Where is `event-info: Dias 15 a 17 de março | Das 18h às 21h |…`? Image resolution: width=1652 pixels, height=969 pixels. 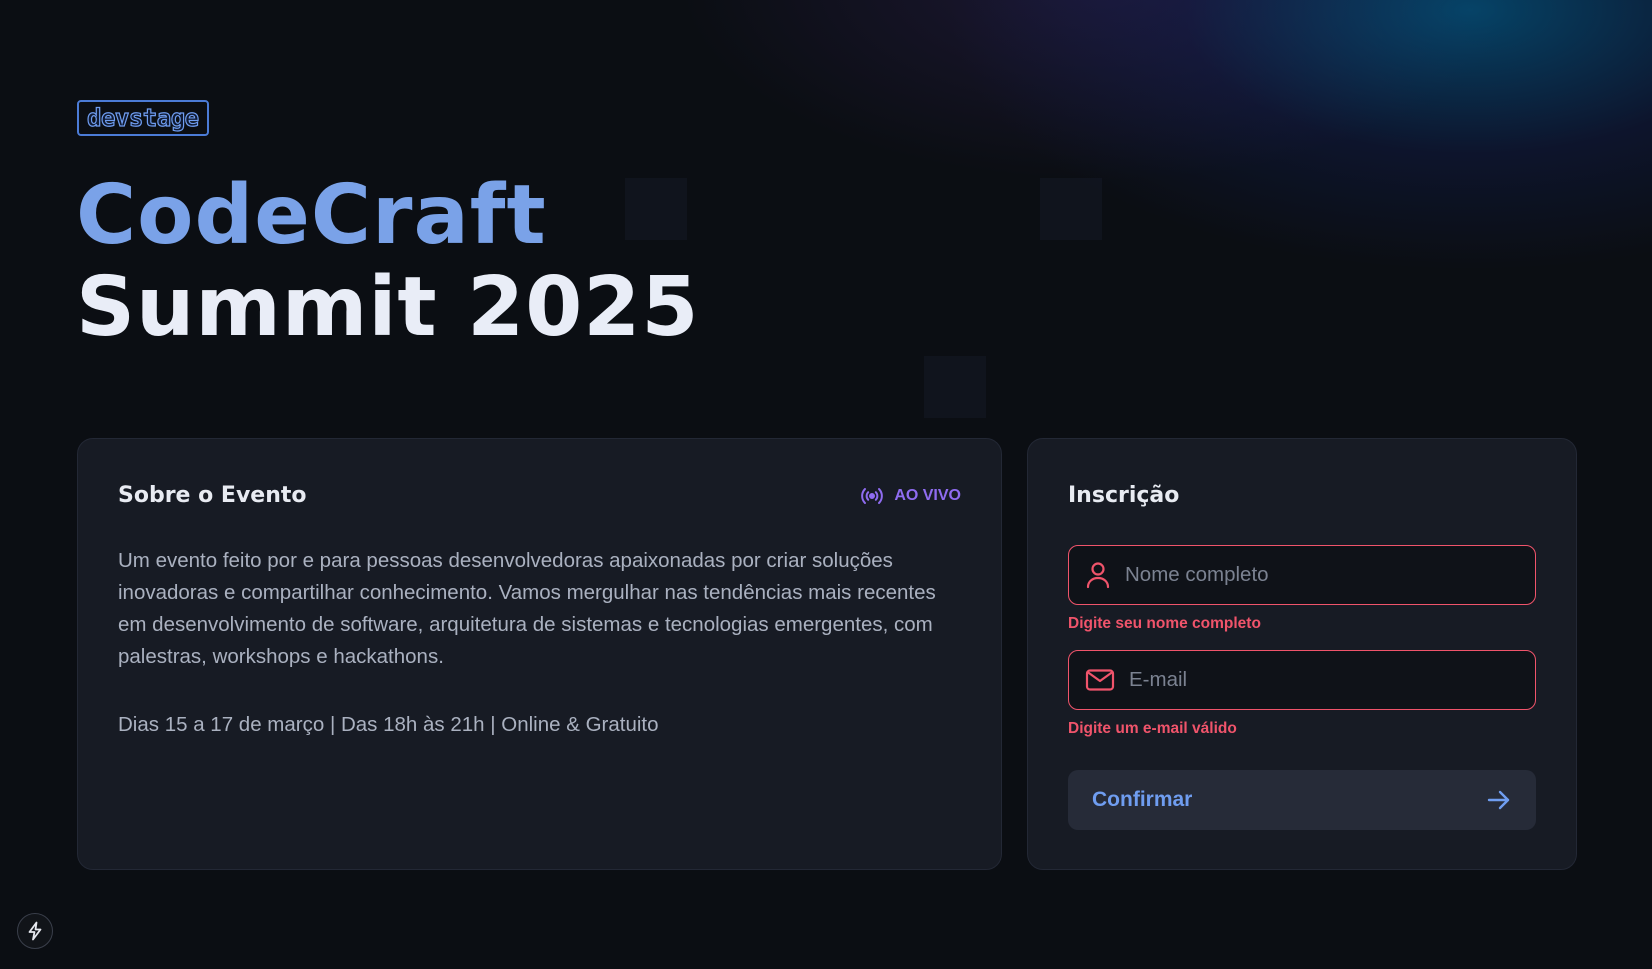 event-info: Dias 15 a 17 de março | Das 18h às 21h |… is located at coordinates (388, 724).